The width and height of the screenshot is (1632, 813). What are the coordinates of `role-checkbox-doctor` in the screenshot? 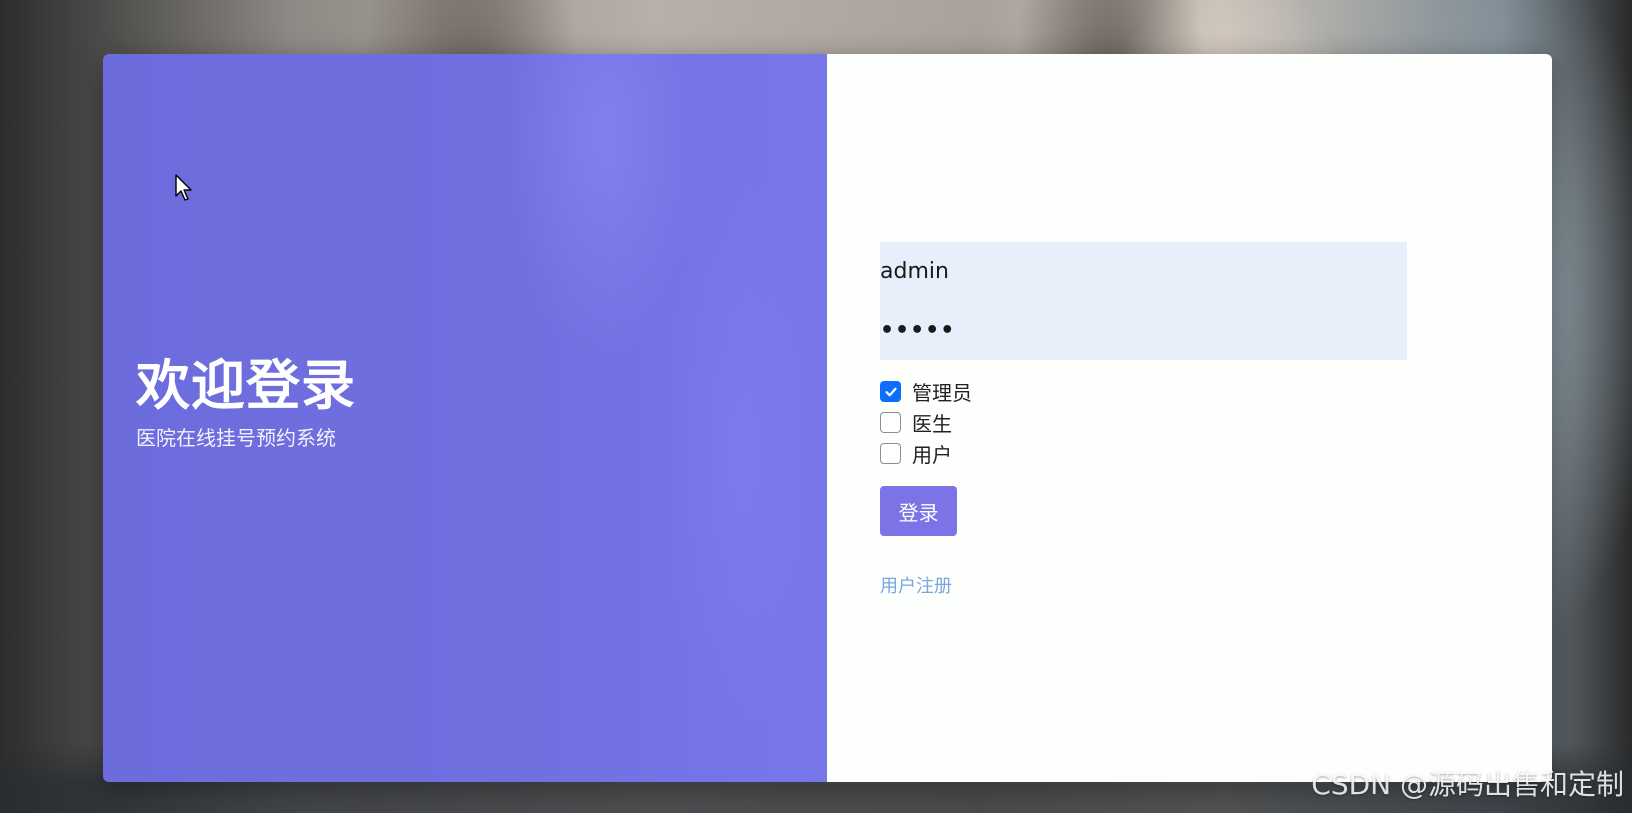 It's located at (890, 422).